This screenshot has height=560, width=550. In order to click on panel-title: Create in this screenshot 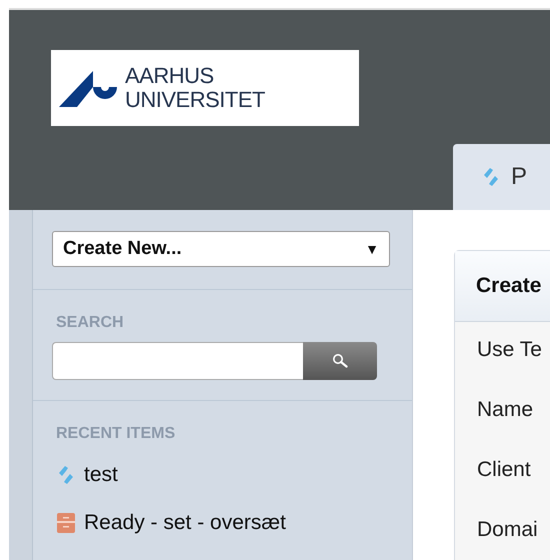, I will do `click(502, 286)`.